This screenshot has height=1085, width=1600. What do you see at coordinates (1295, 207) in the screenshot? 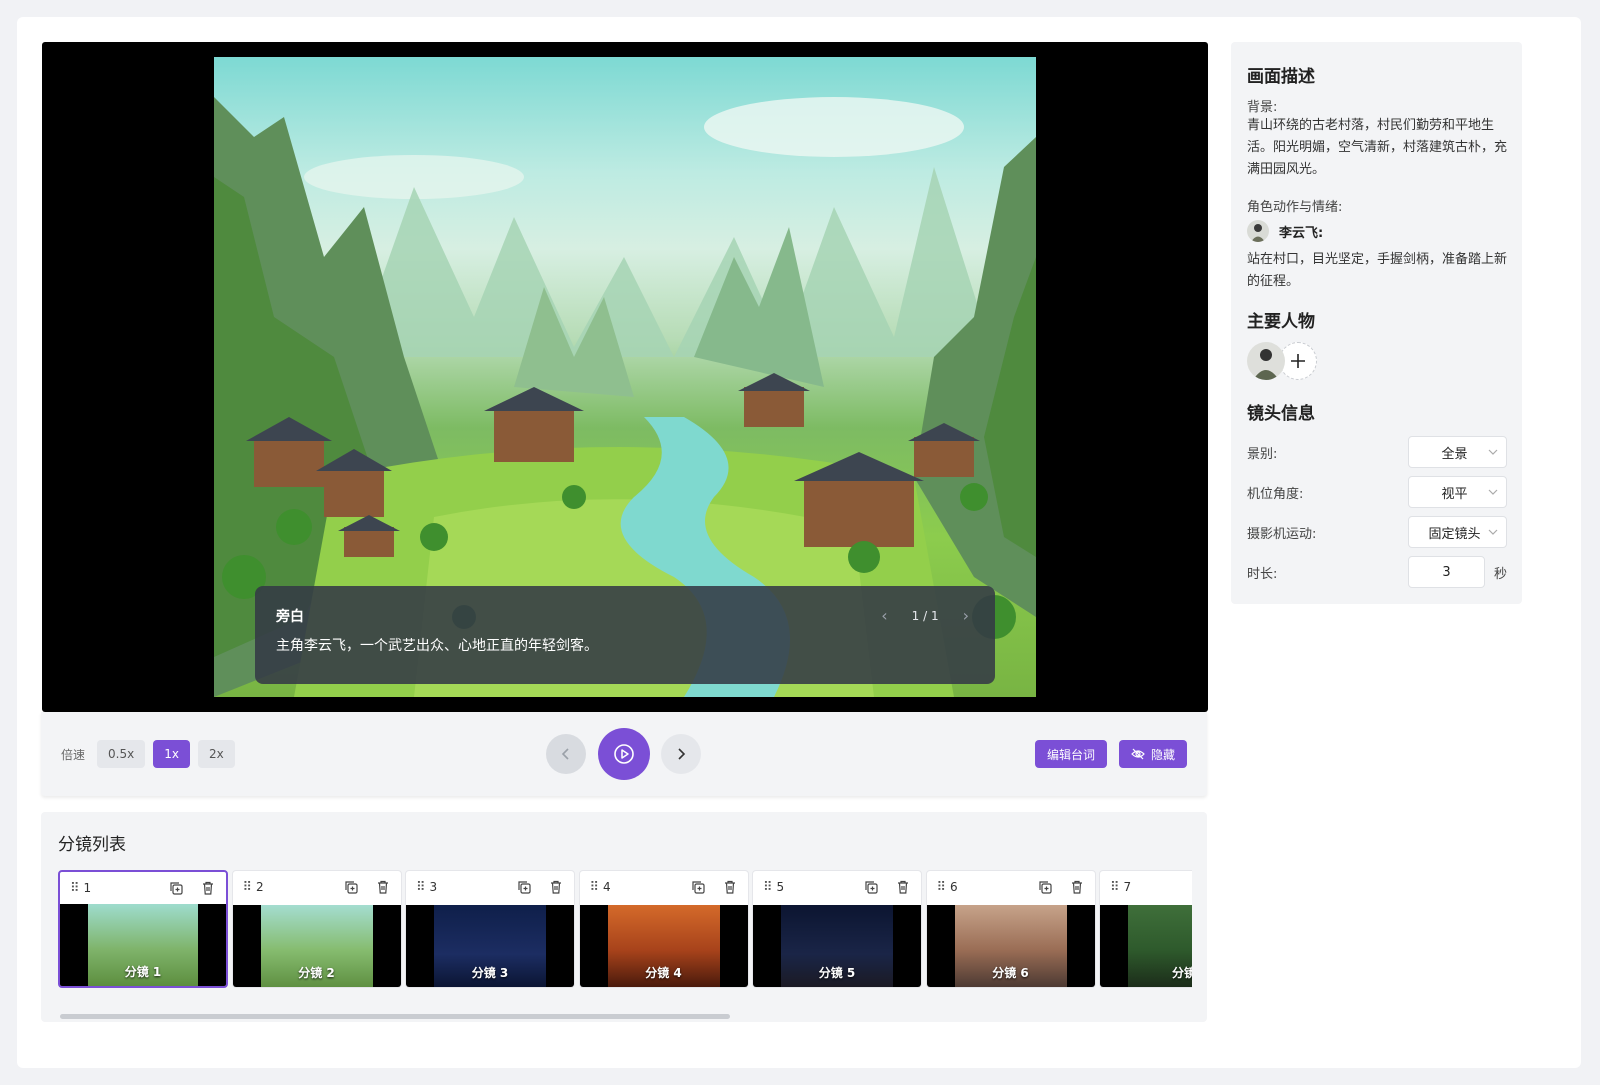
I see `action-emotion-label: 角色动作与情绪:` at bounding box center [1295, 207].